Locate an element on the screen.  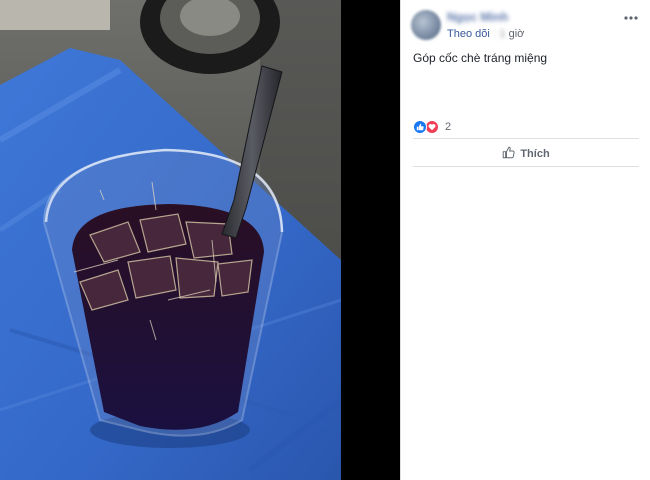
reaction-count: 2 is located at coordinates (448, 127).